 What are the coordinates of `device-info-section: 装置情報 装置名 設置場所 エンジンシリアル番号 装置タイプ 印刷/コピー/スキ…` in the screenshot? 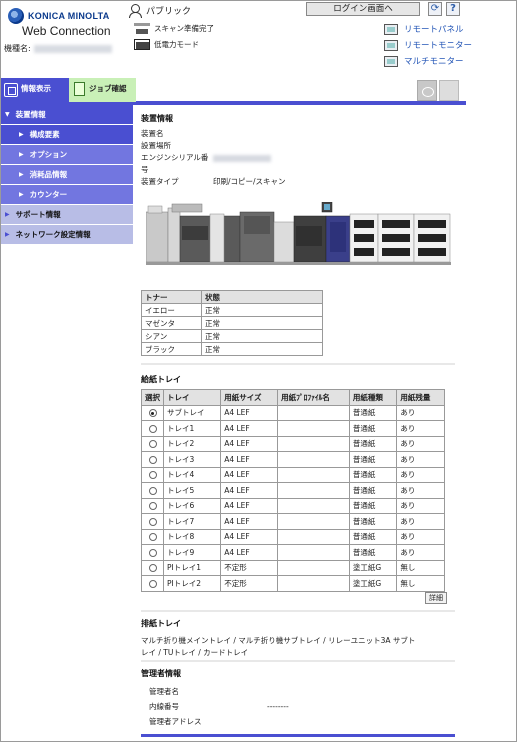 It's located at (298, 150).